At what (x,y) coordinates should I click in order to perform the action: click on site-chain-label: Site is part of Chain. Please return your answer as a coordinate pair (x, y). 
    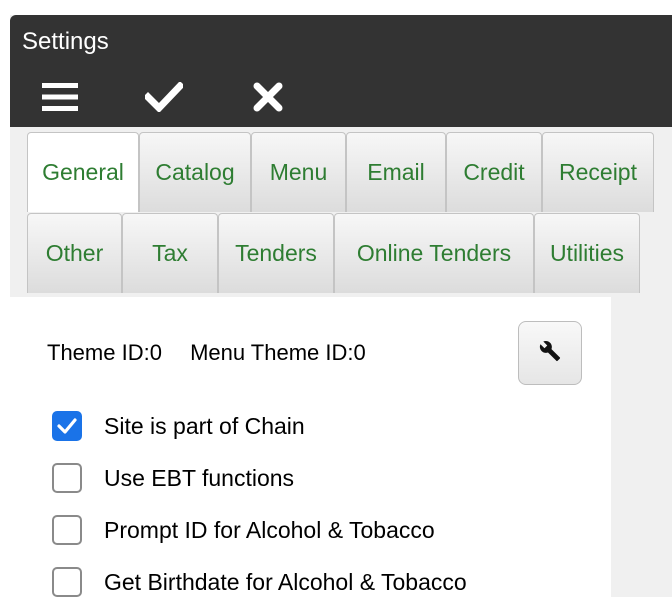
    Looking at the image, I should click on (204, 425).